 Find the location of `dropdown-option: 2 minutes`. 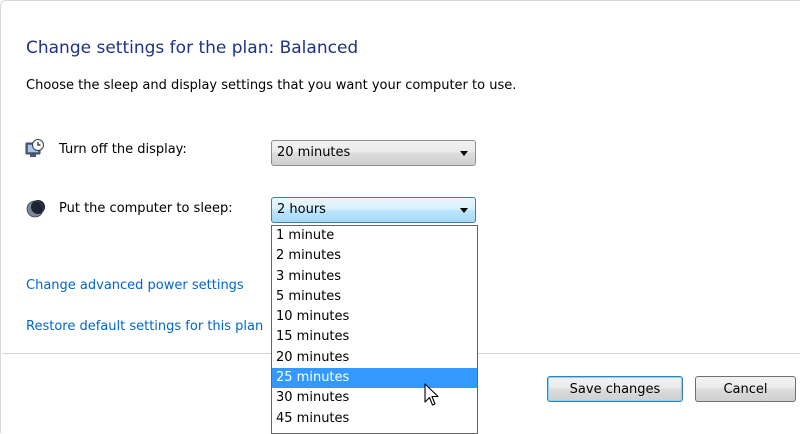

dropdown-option: 2 minutes is located at coordinates (374, 256).